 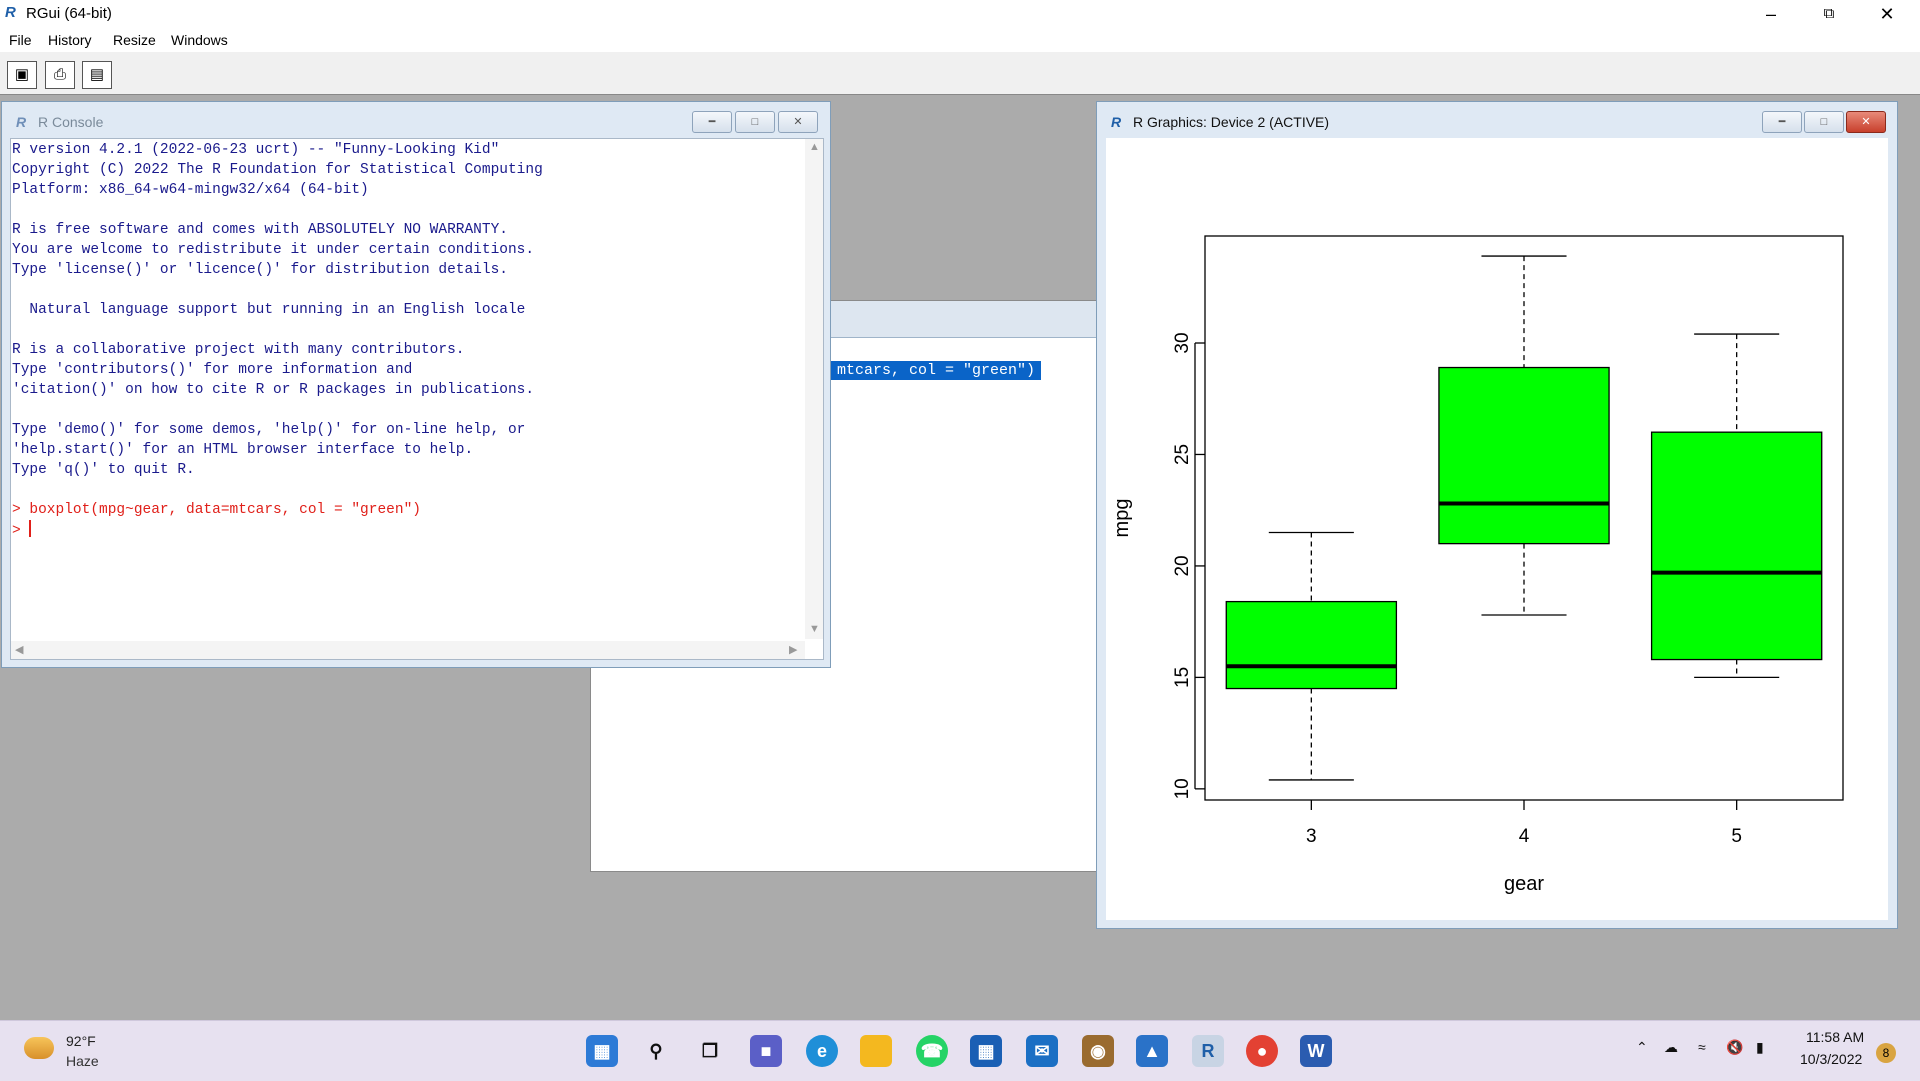 I want to click on window-icon: ▤, so click(x=97, y=75).